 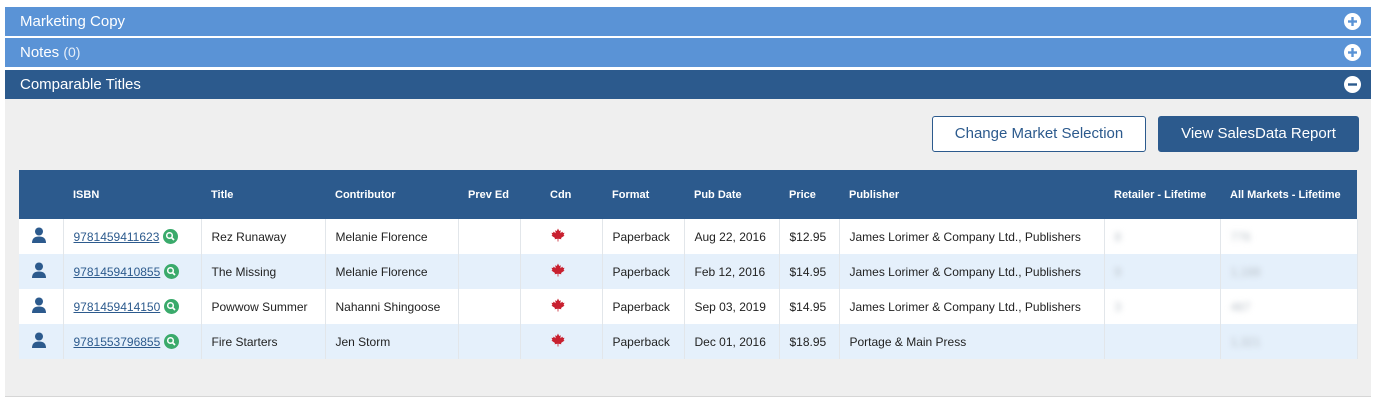 What do you see at coordinates (391, 194) in the screenshot?
I see `col-header-contributor: Contributor` at bounding box center [391, 194].